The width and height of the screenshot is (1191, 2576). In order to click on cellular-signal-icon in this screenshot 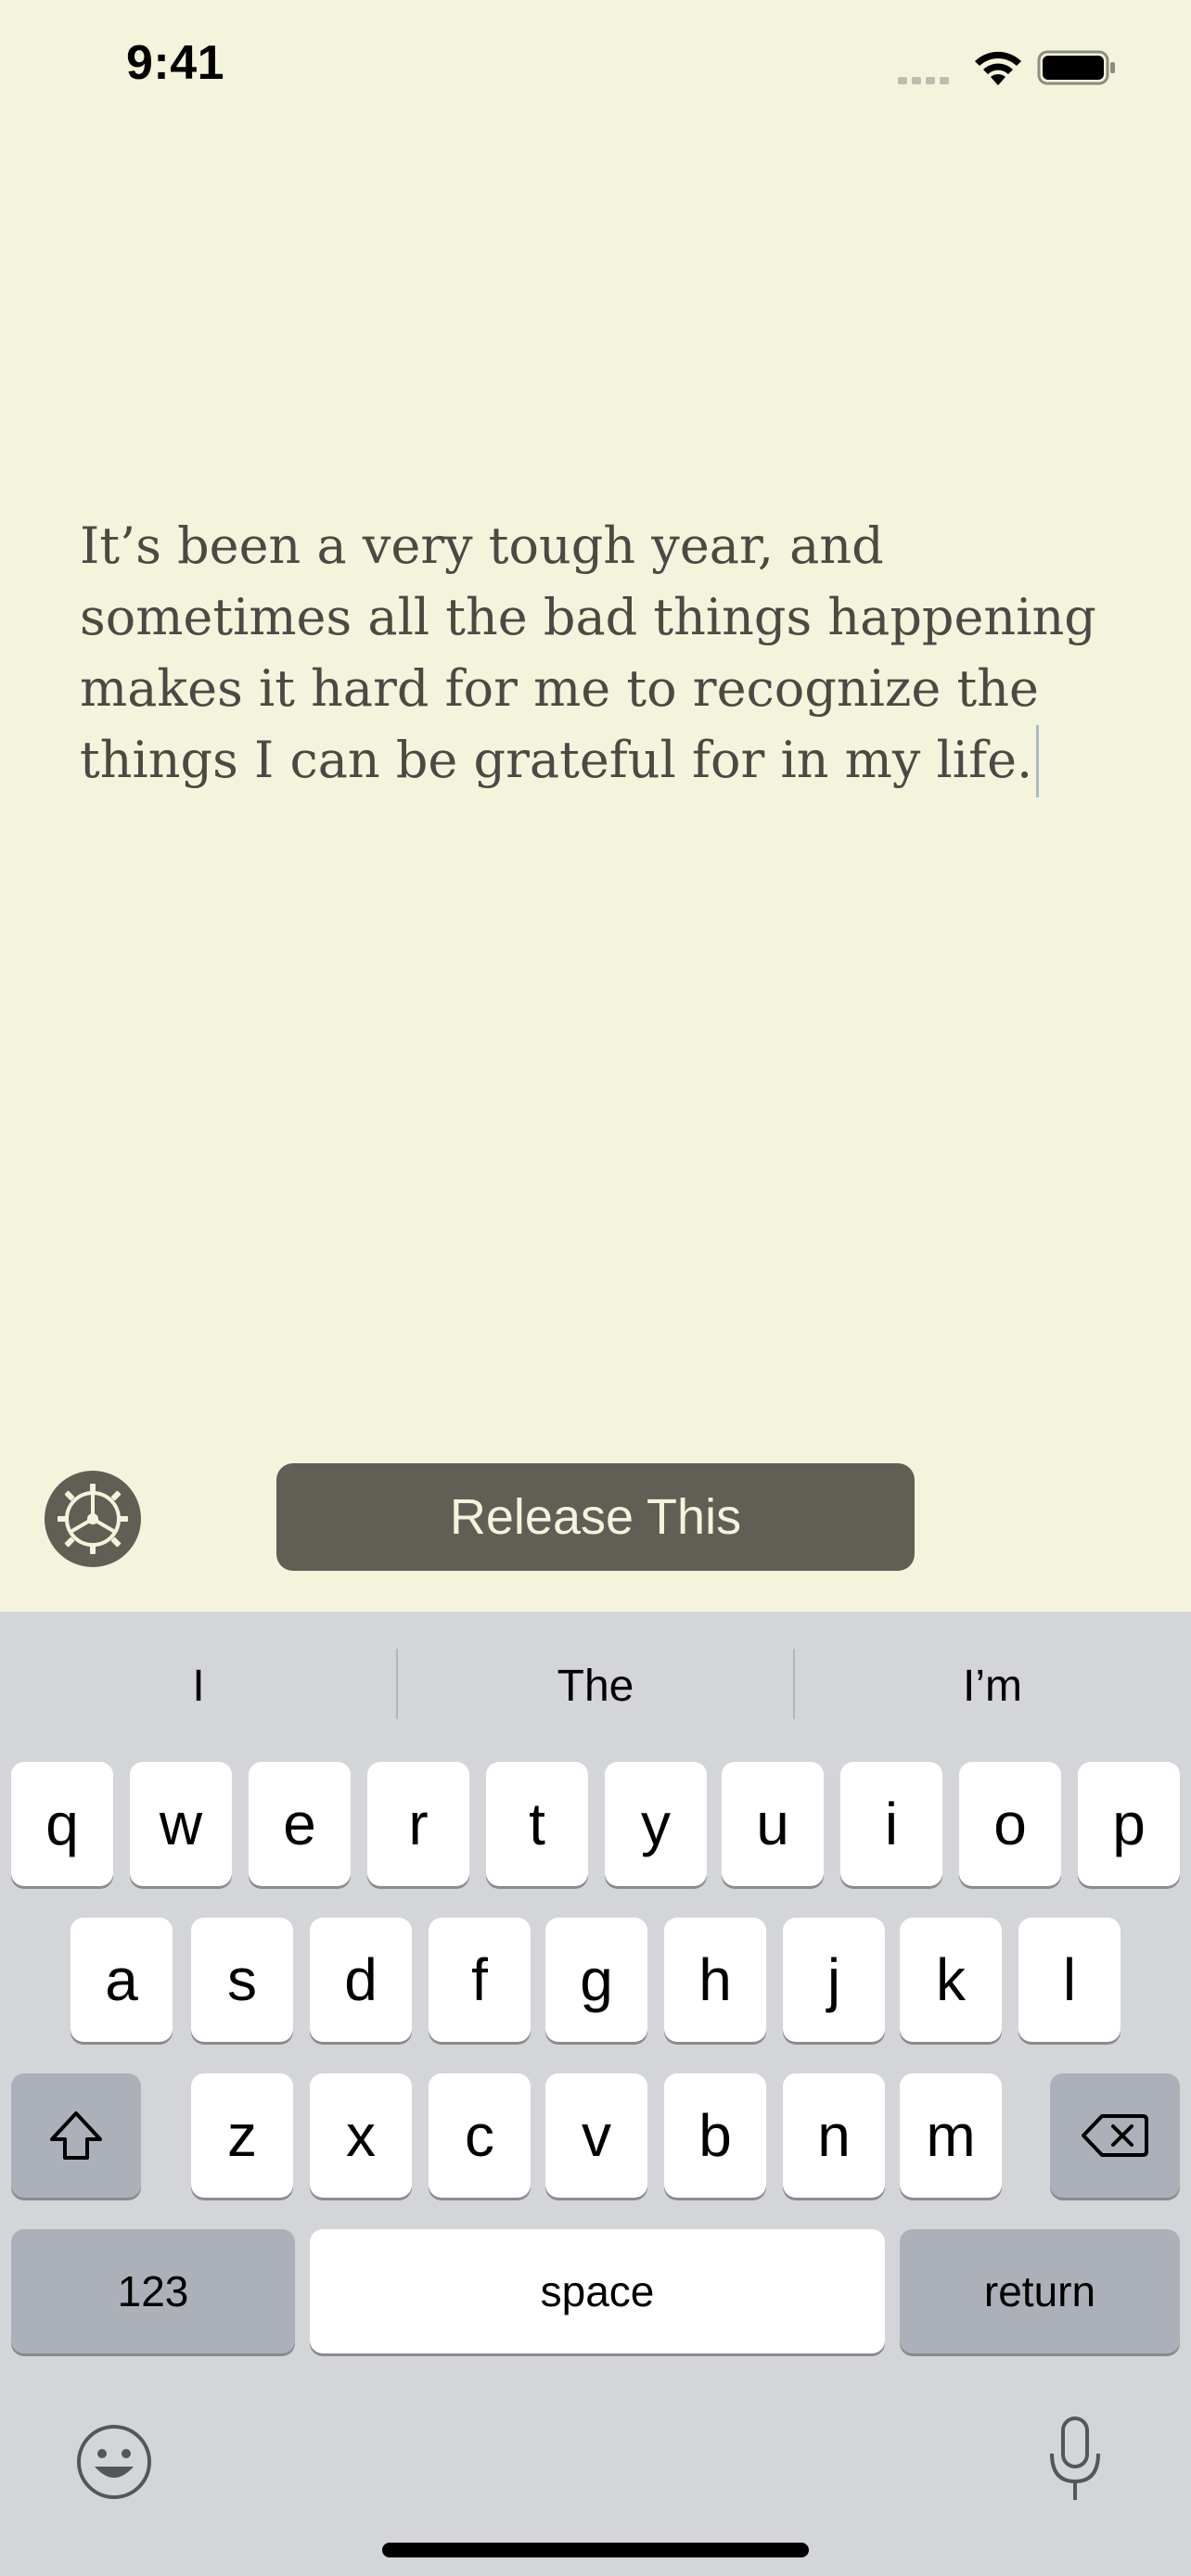, I will do `click(926, 80)`.